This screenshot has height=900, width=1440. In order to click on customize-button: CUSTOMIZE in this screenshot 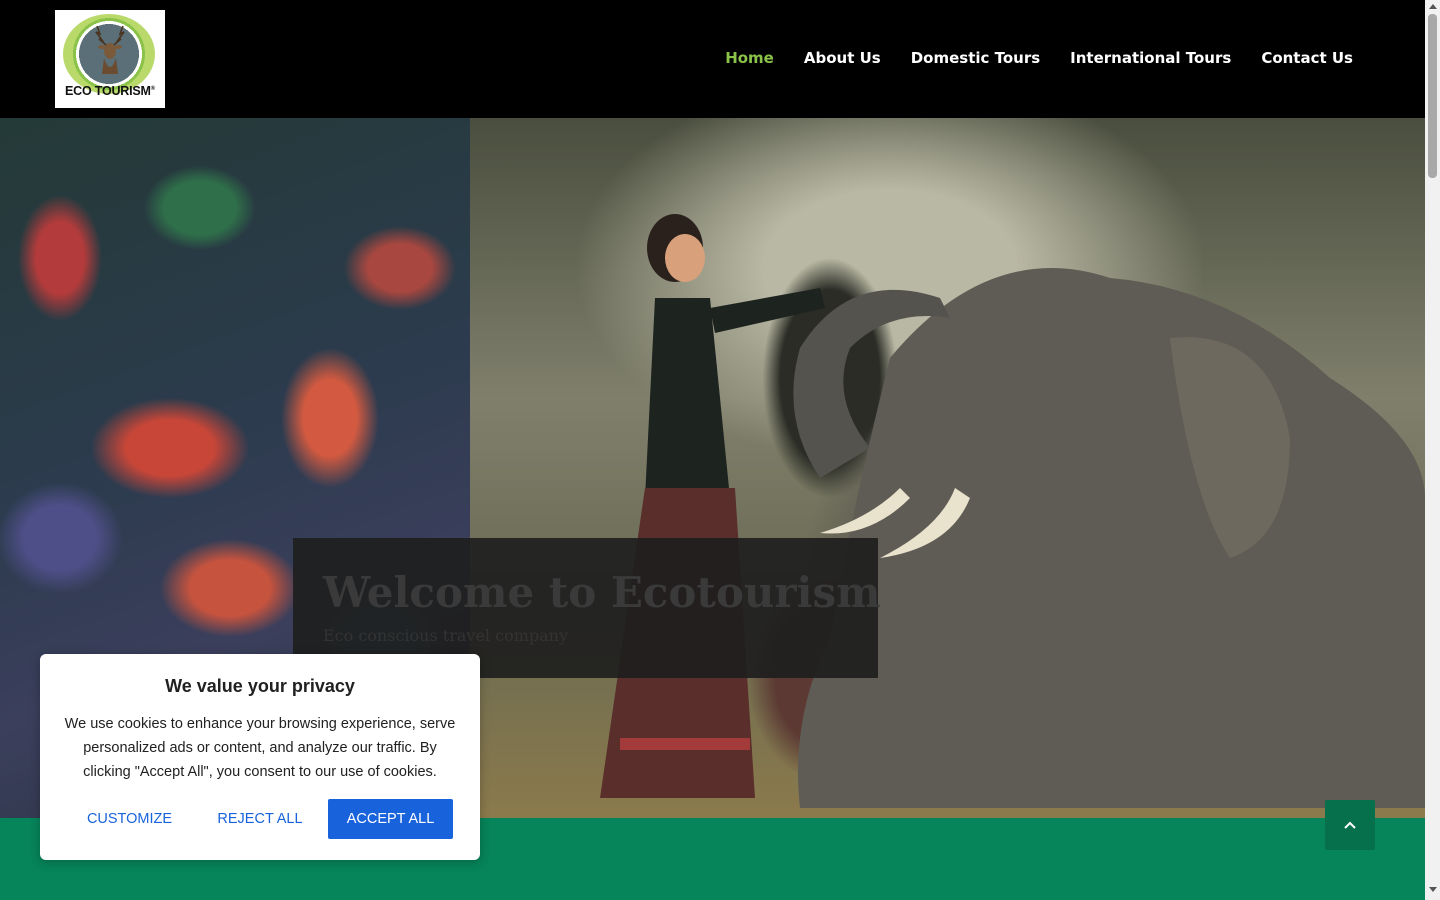, I will do `click(129, 819)`.